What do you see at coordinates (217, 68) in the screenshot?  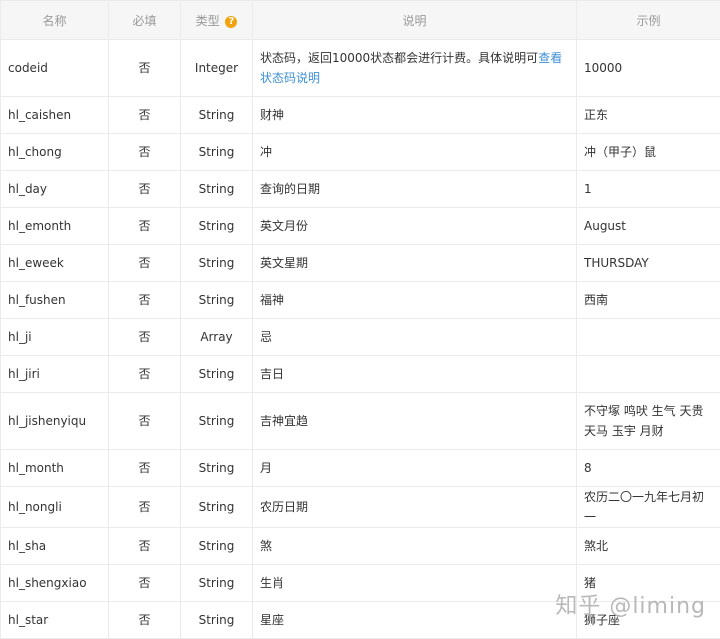 I see `cell-type: Integer` at bounding box center [217, 68].